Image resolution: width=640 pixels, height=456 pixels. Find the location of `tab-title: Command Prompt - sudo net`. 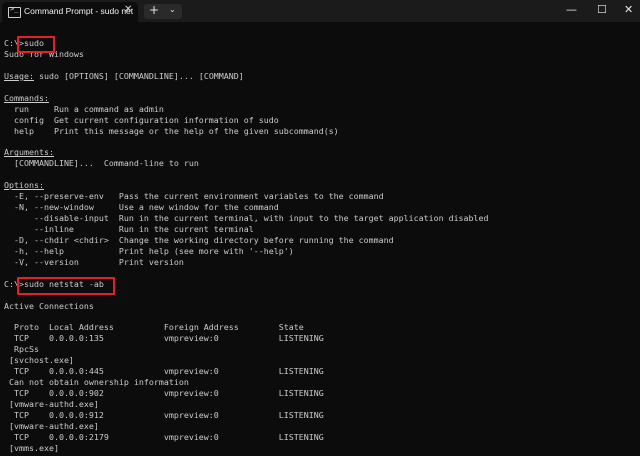

tab-title: Command Prompt - sudo net is located at coordinates (79, 11).